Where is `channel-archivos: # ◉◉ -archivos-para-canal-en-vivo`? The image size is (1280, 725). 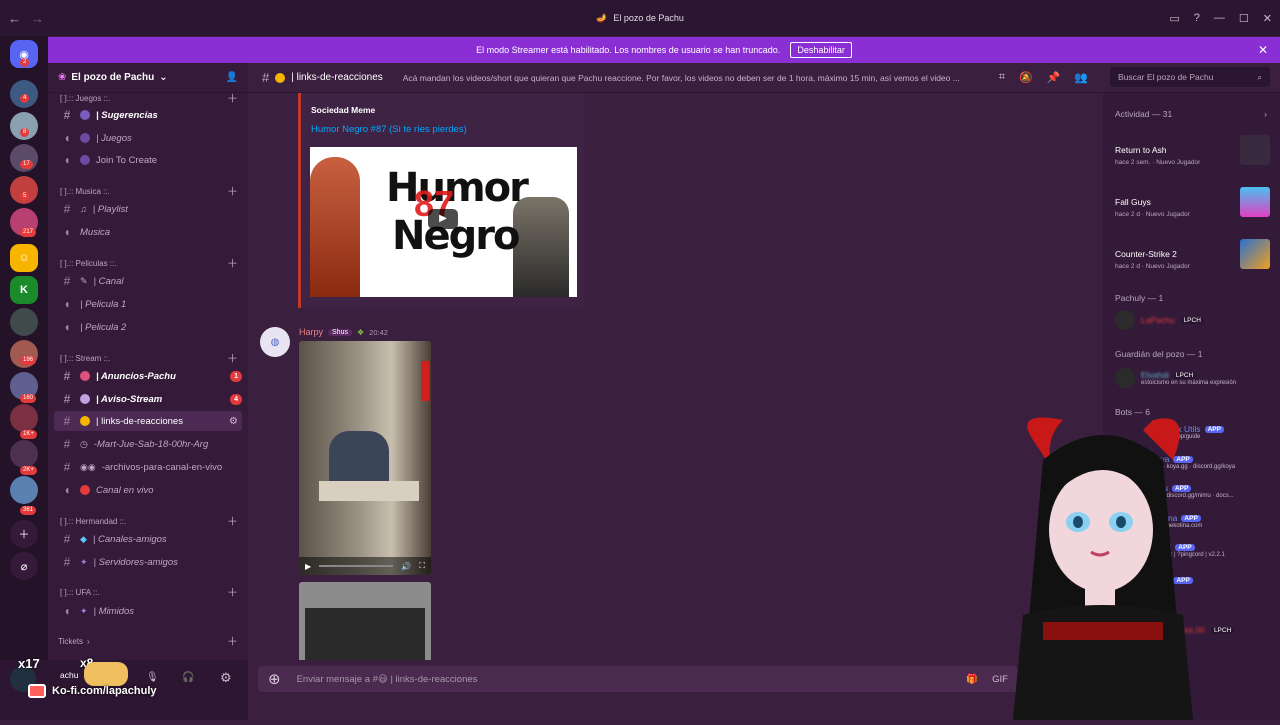 channel-archivos: # ◉◉ -archivos-para-canal-en-vivo is located at coordinates (148, 467).